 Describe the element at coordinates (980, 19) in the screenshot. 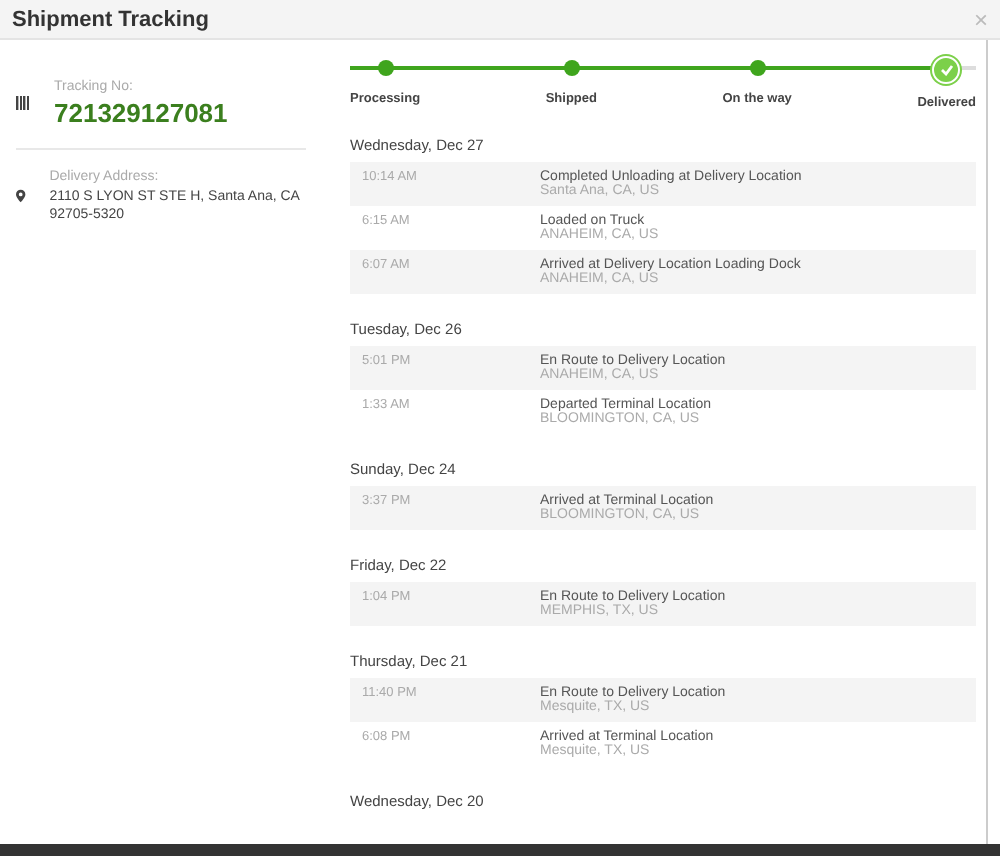

I see `close-button: ×` at that location.